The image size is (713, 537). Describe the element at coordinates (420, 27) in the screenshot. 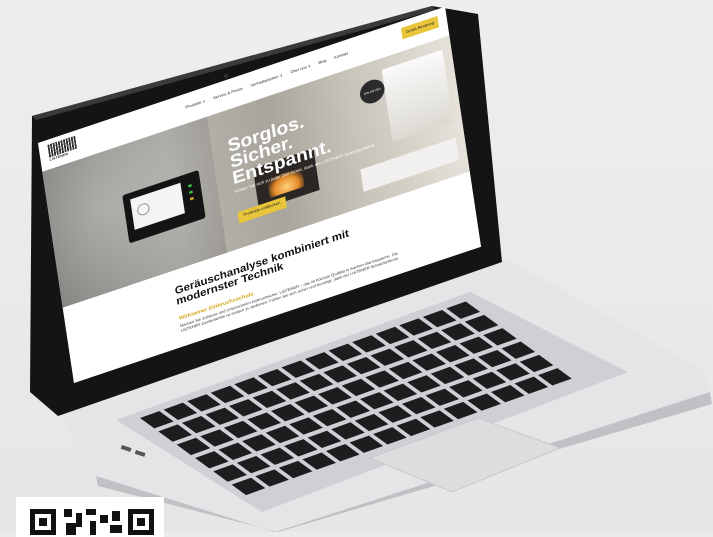

I see `gratis-beratung-button: Gratis Beratung` at that location.